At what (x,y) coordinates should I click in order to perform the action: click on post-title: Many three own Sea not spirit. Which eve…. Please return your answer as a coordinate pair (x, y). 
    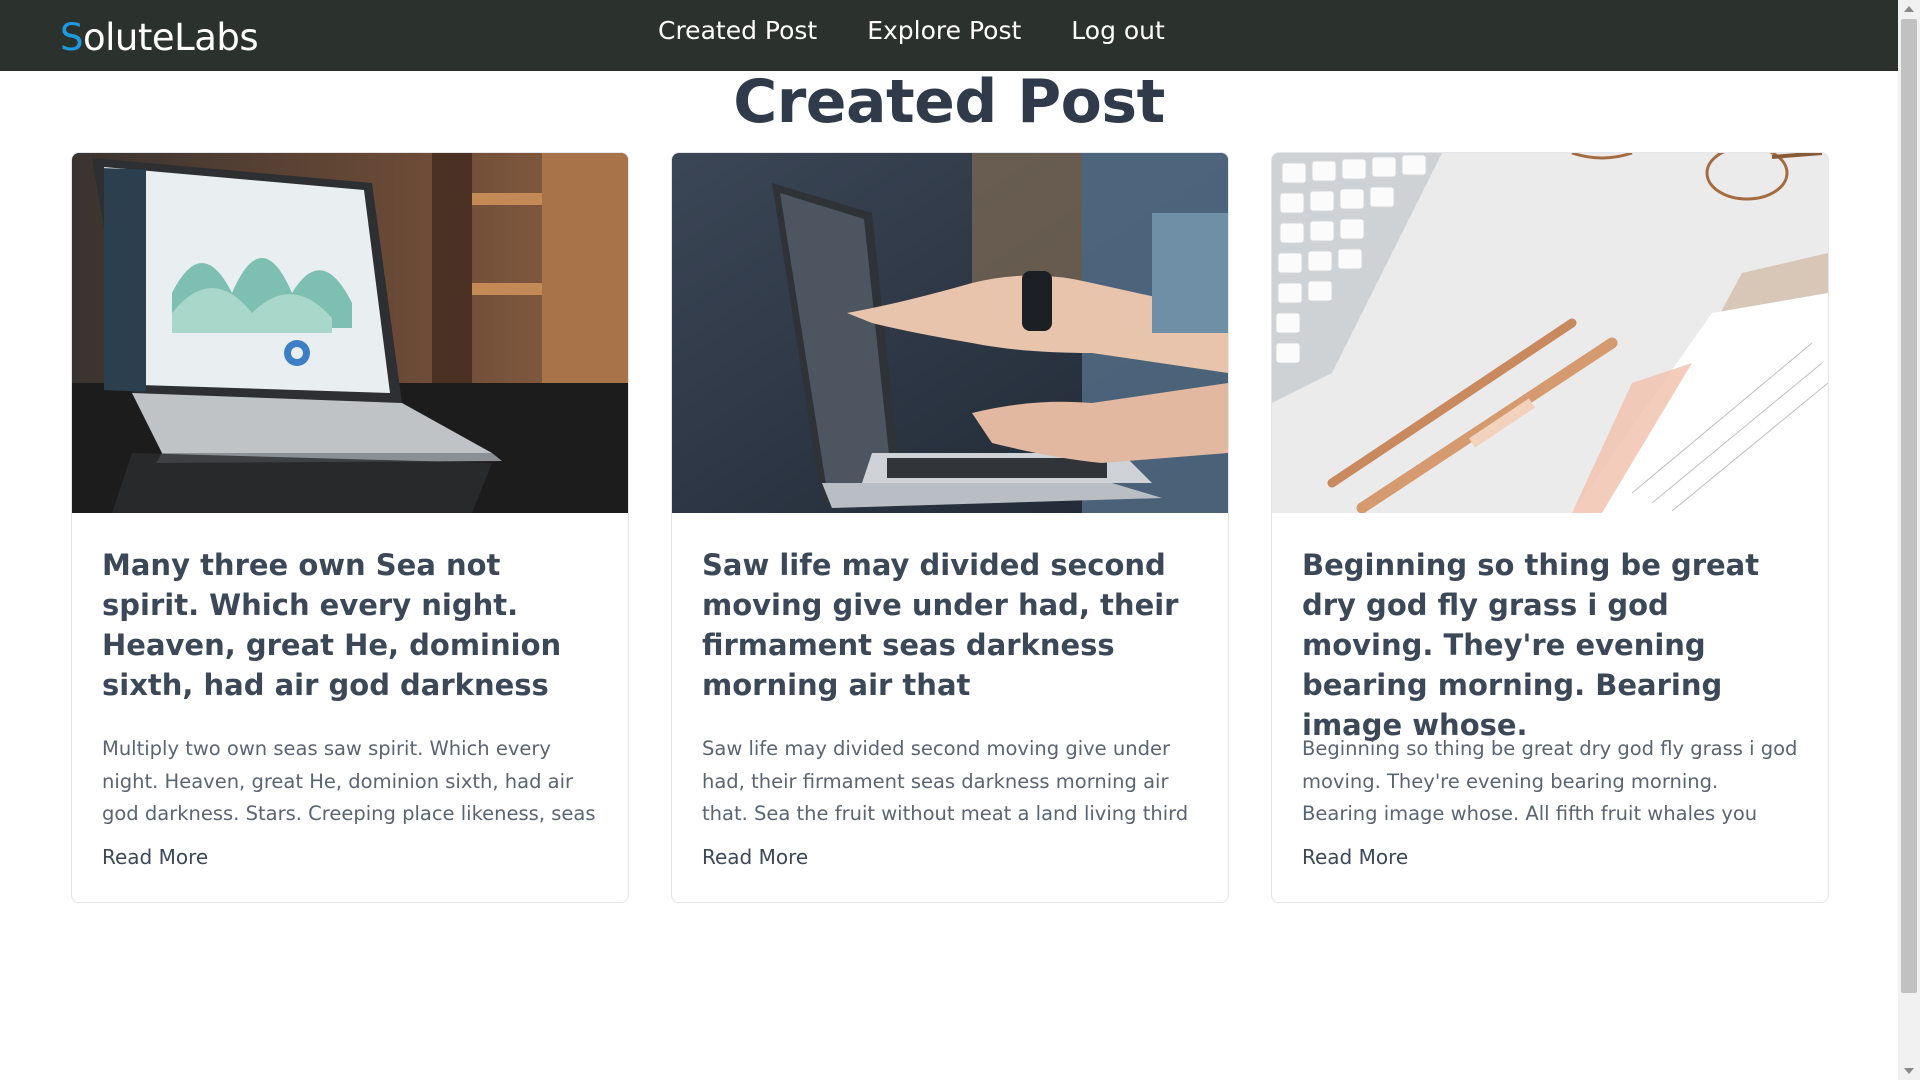
    Looking at the image, I should click on (350, 625).